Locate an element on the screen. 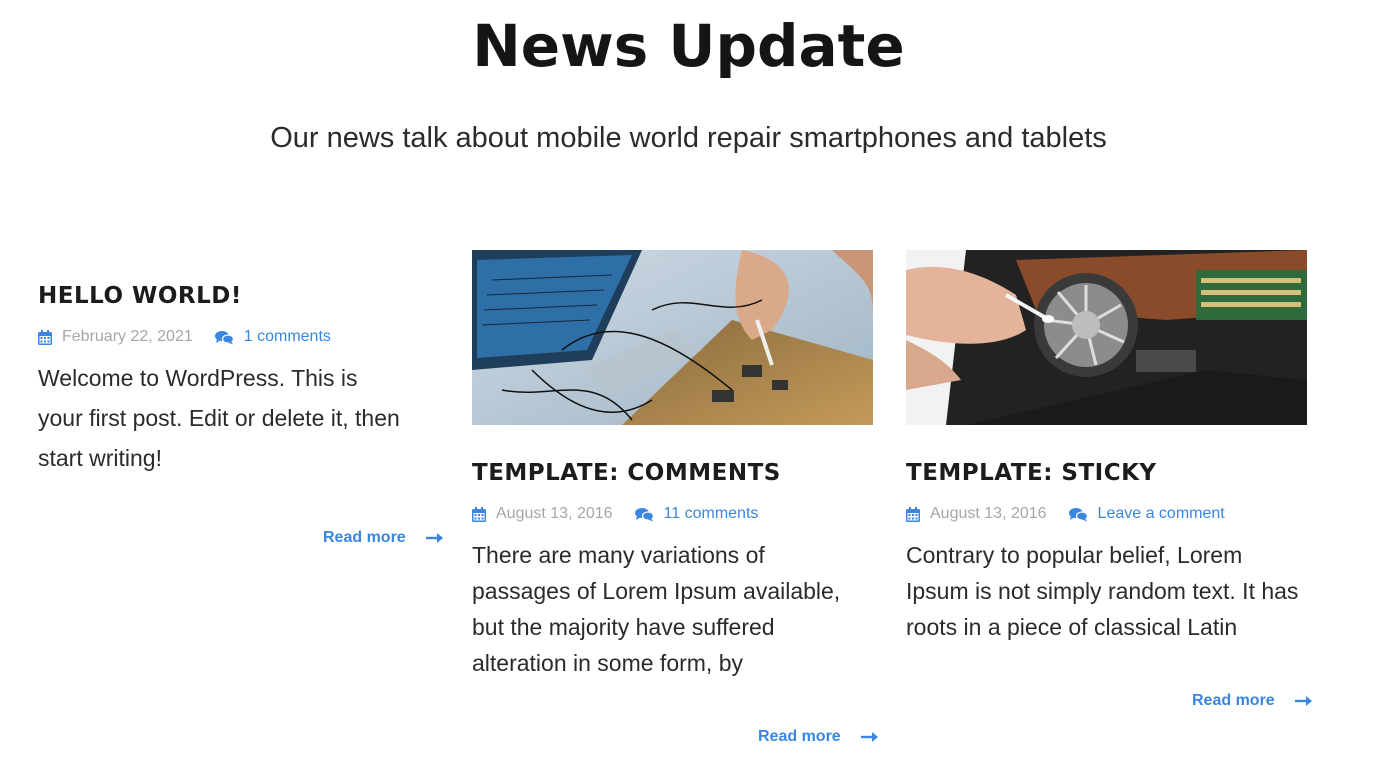 Image resolution: width=1377 pixels, height=757 pixels. page-title: News Update is located at coordinates (688, 46).